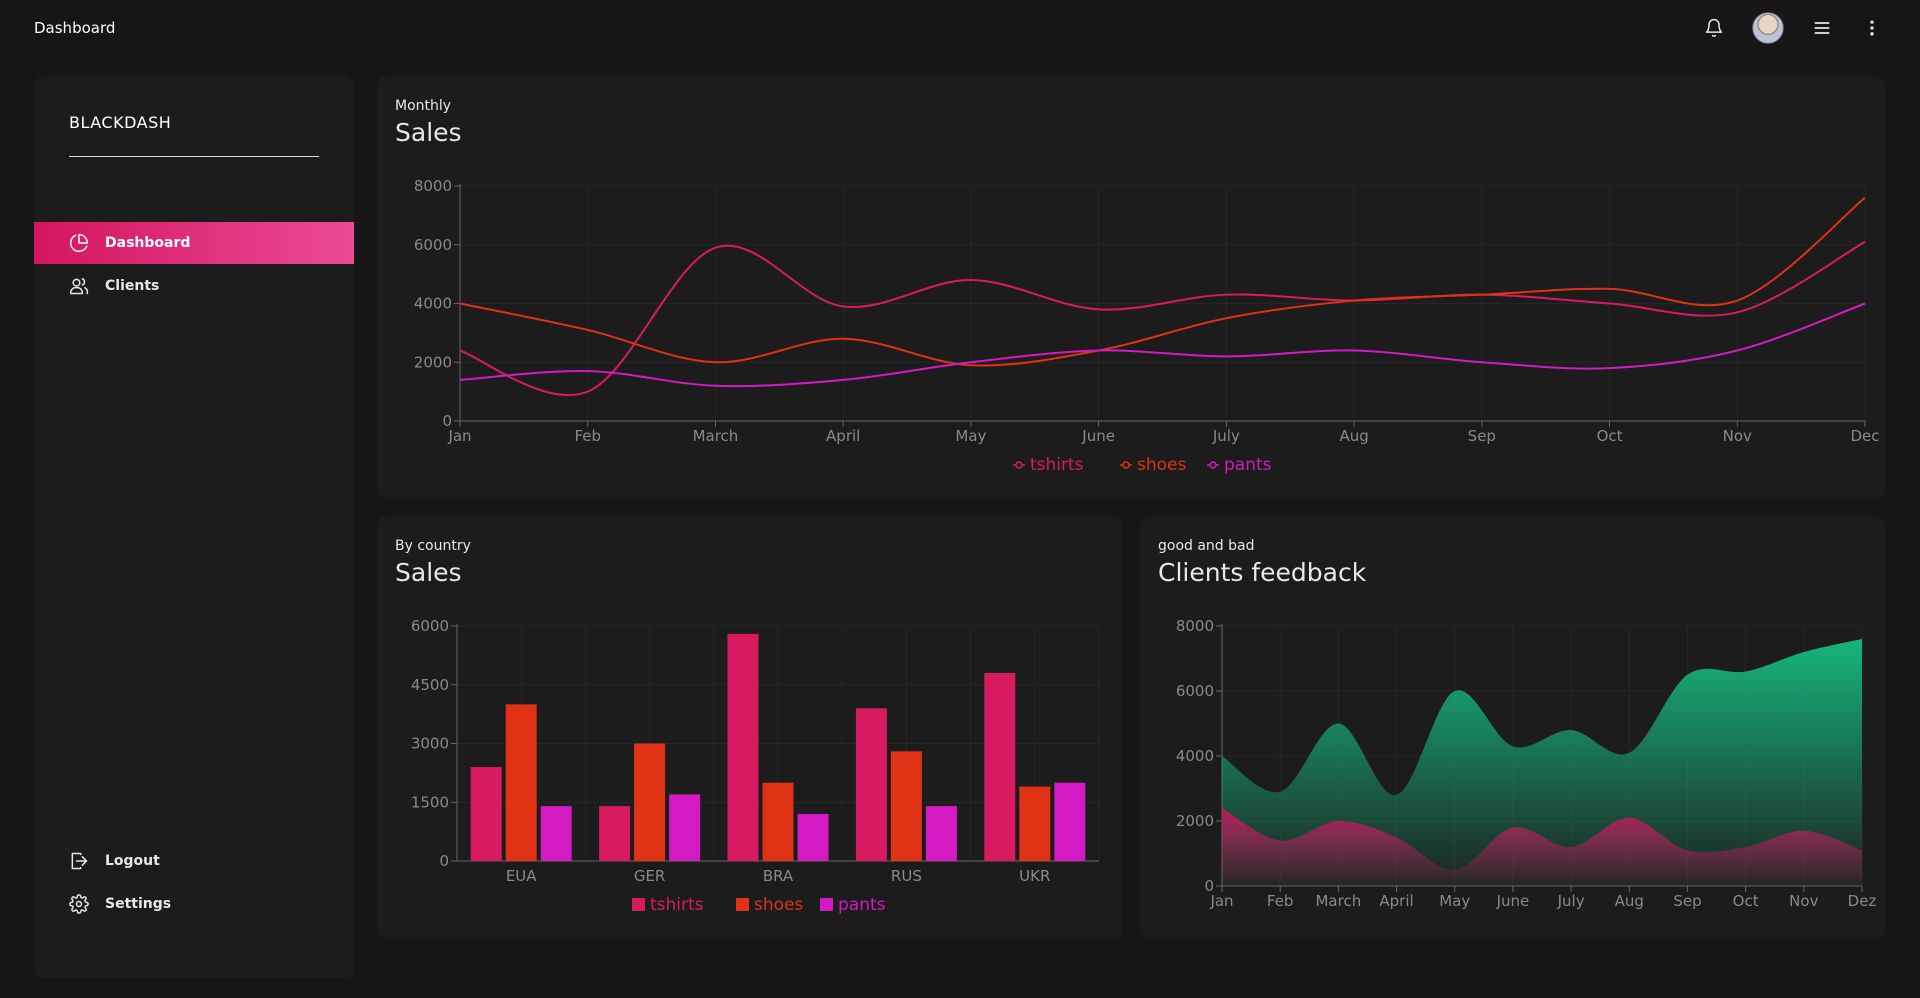 The height and width of the screenshot is (998, 1920). What do you see at coordinates (148, 243) in the screenshot?
I see `sidebar-item-label: Dashboard` at bounding box center [148, 243].